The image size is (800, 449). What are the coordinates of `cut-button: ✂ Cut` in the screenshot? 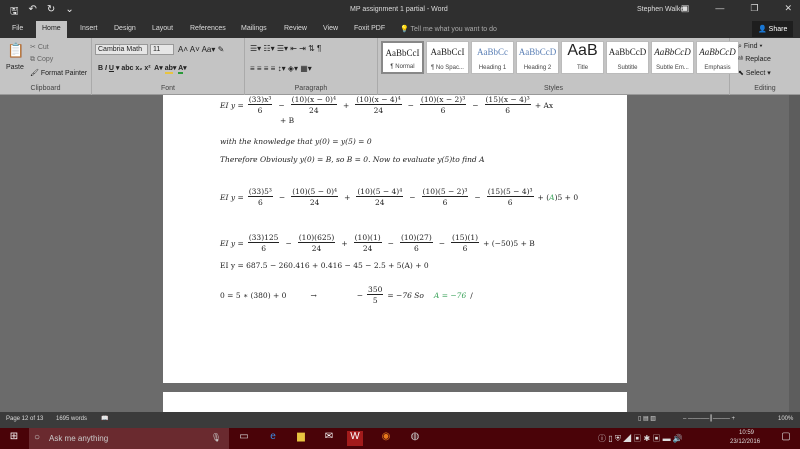 It's located at (39, 47).